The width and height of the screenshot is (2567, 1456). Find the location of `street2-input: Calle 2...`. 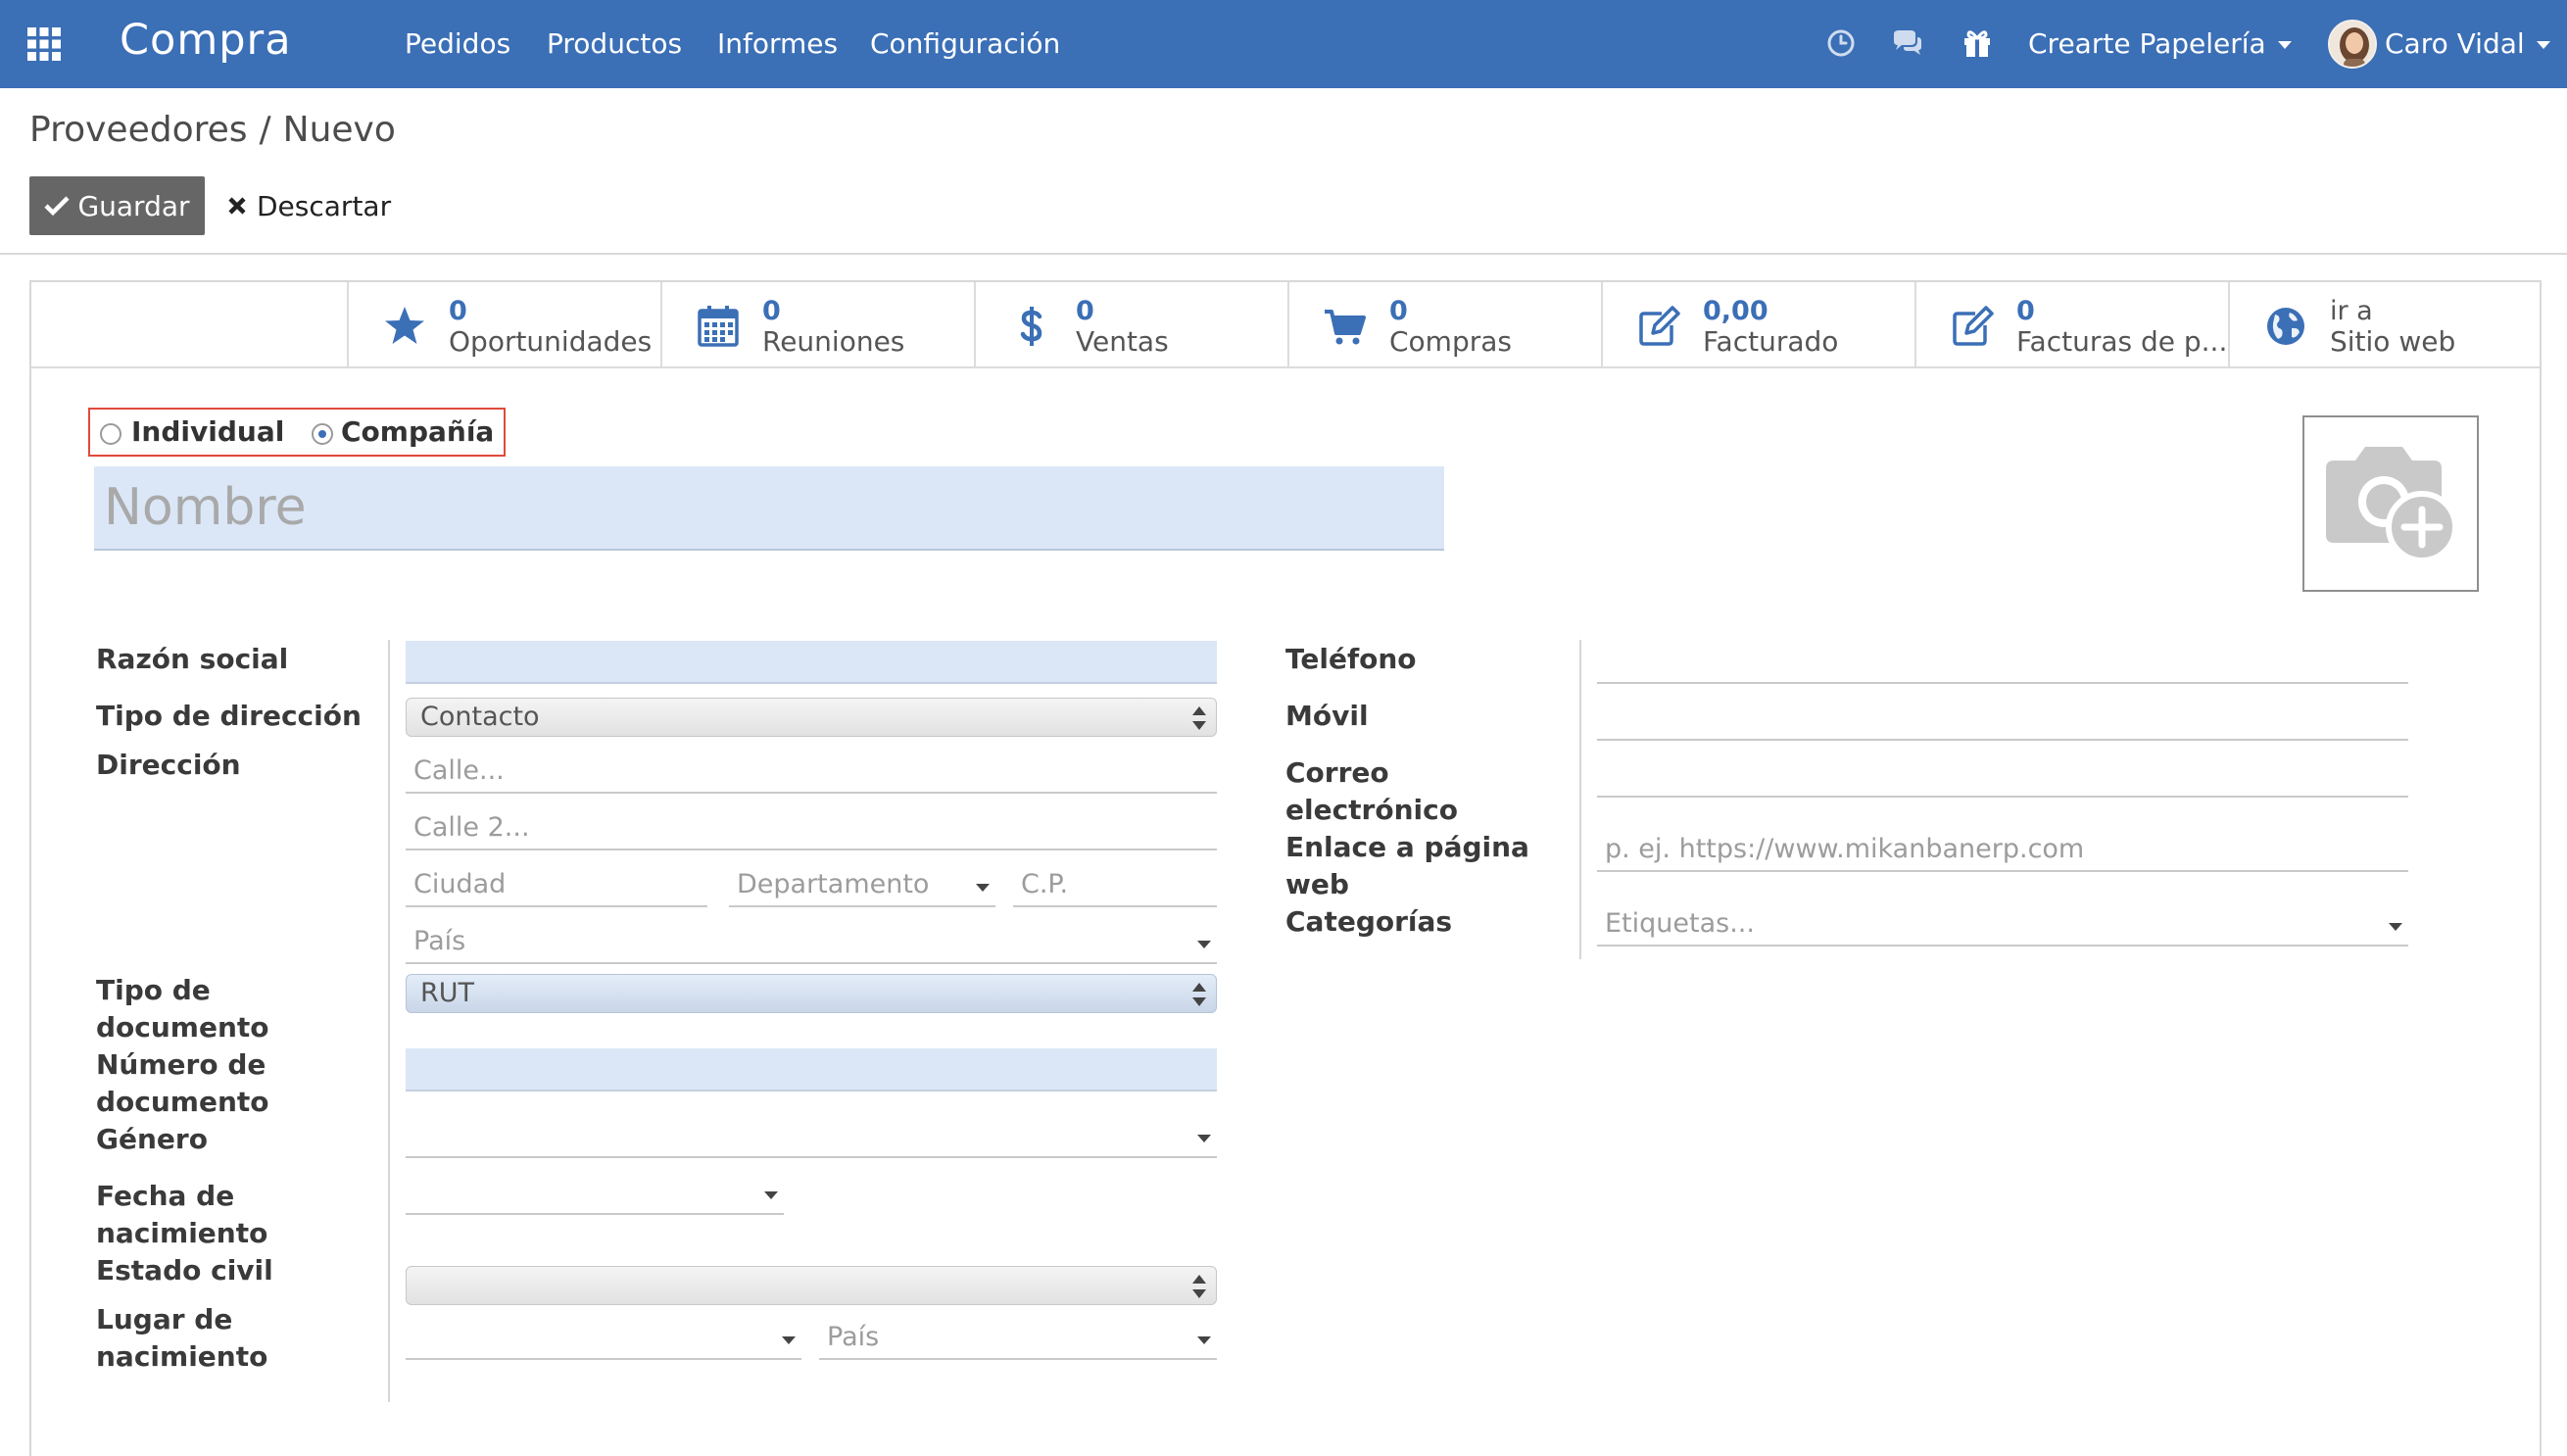

street2-input: Calle 2... is located at coordinates (811, 828).